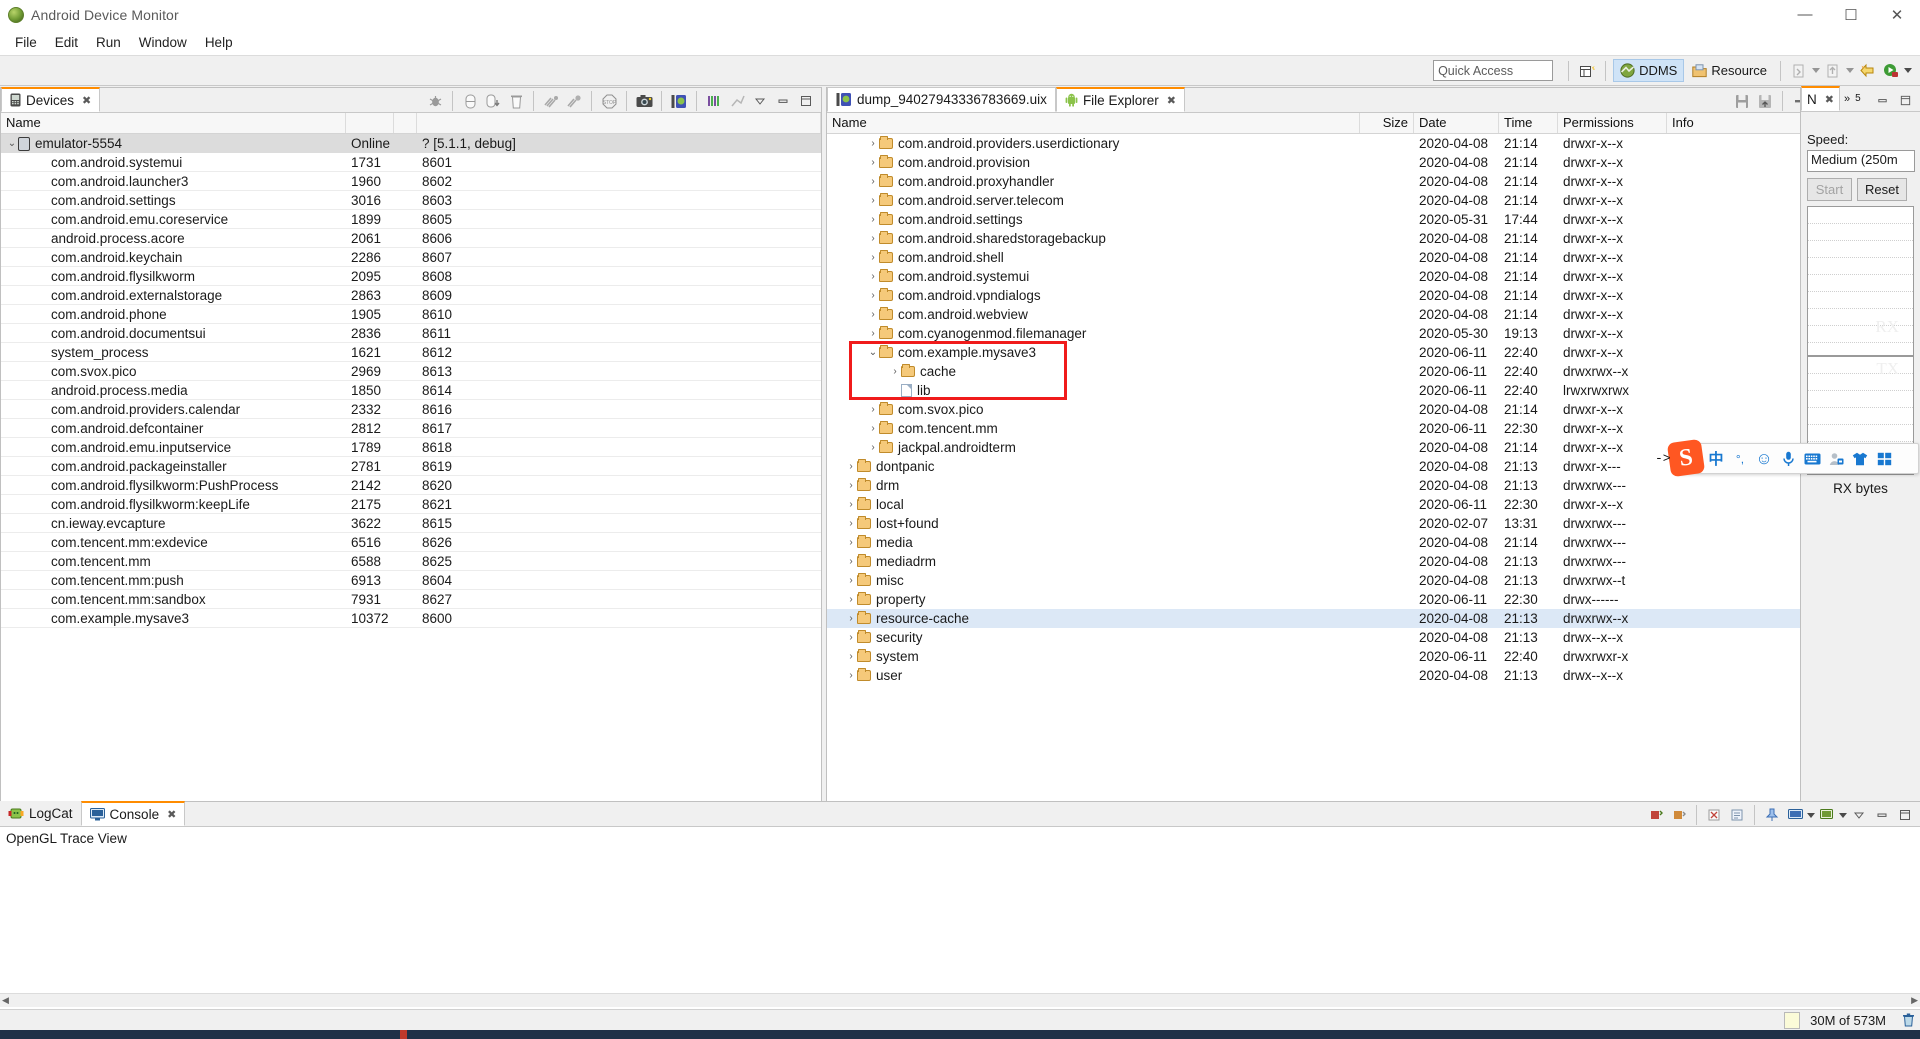 This screenshot has width=1920, height=1039. Describe the element at coordinates (1387, 123) in the screenshot. I see `col-fe-size: Size` at that location.